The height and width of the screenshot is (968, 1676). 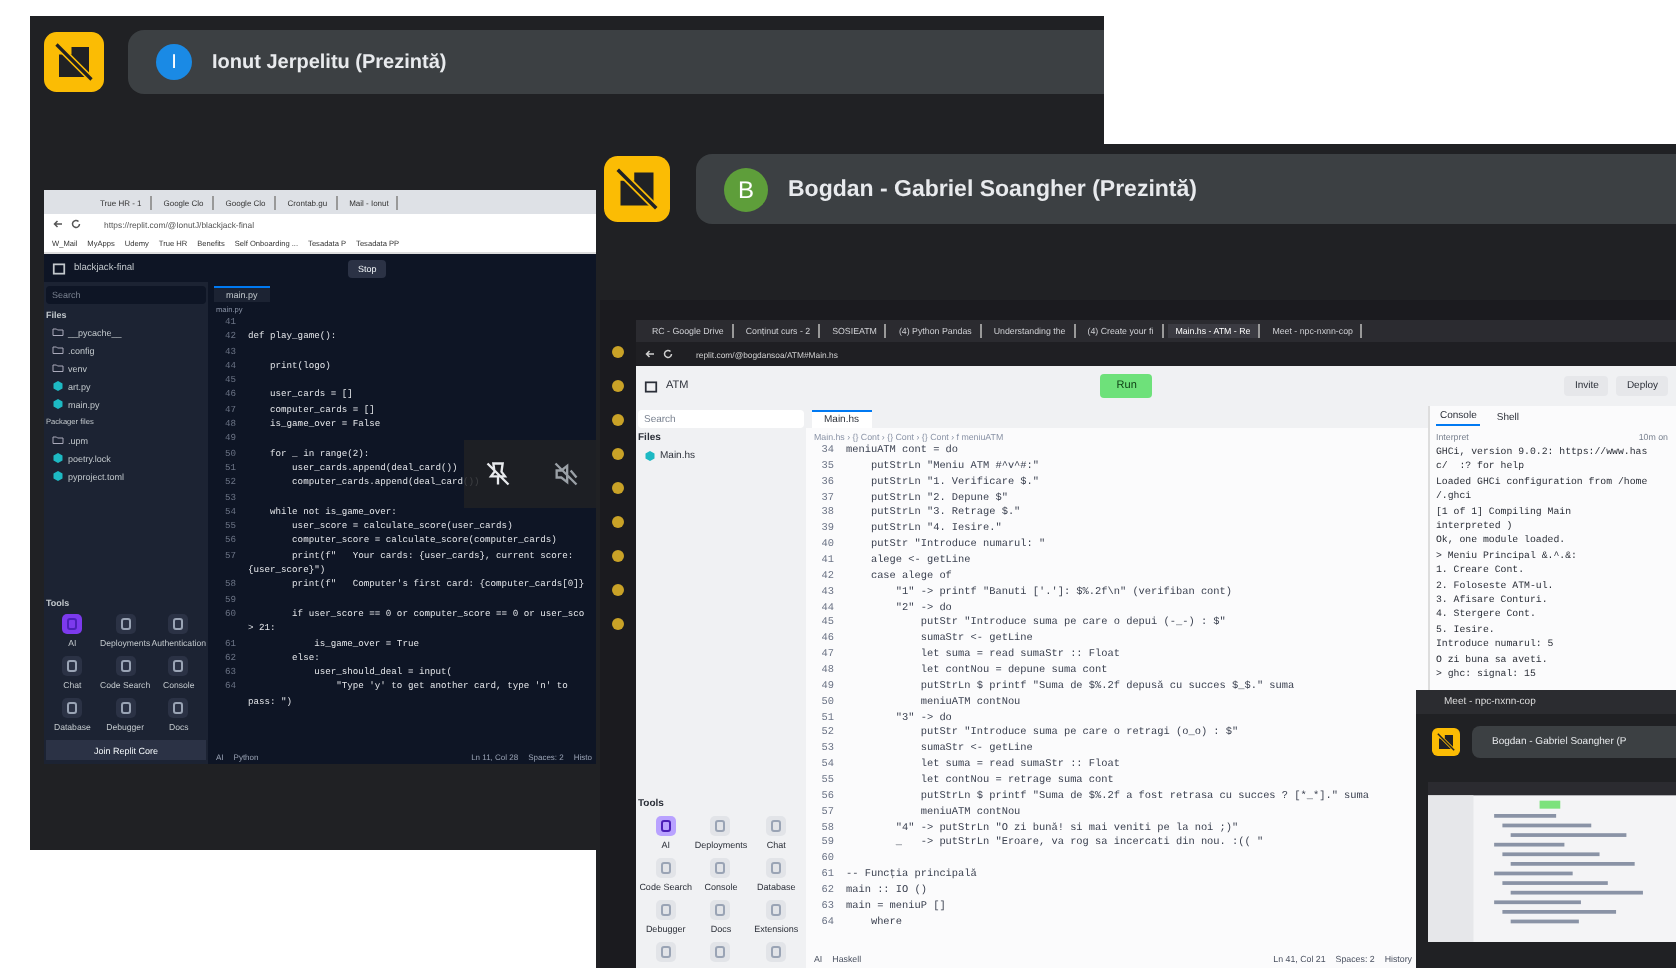 I want to click on speaker-off-icon, so click(x=566, y=474).